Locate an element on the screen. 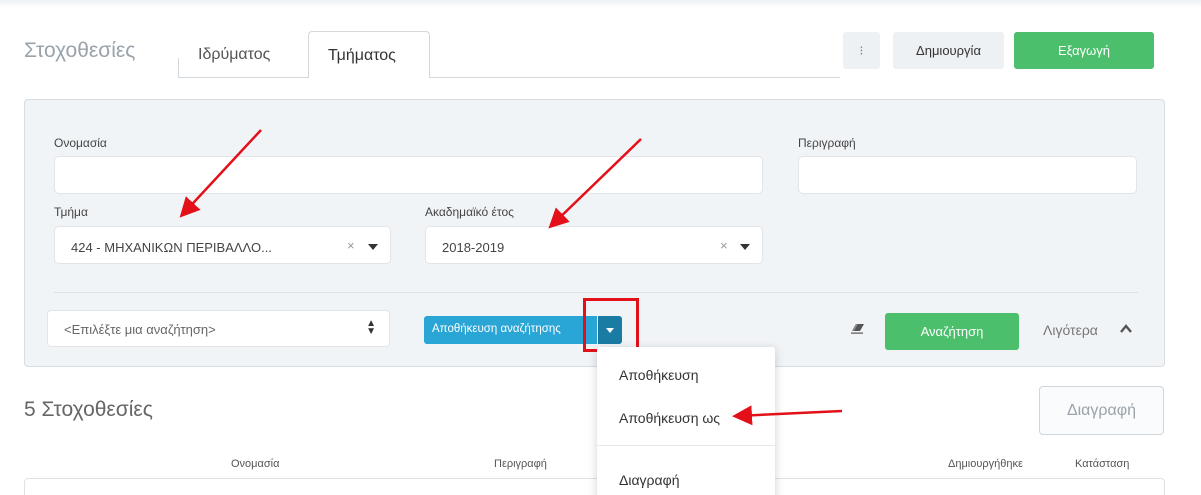  menu-divider is located at coordinates (686, 445).